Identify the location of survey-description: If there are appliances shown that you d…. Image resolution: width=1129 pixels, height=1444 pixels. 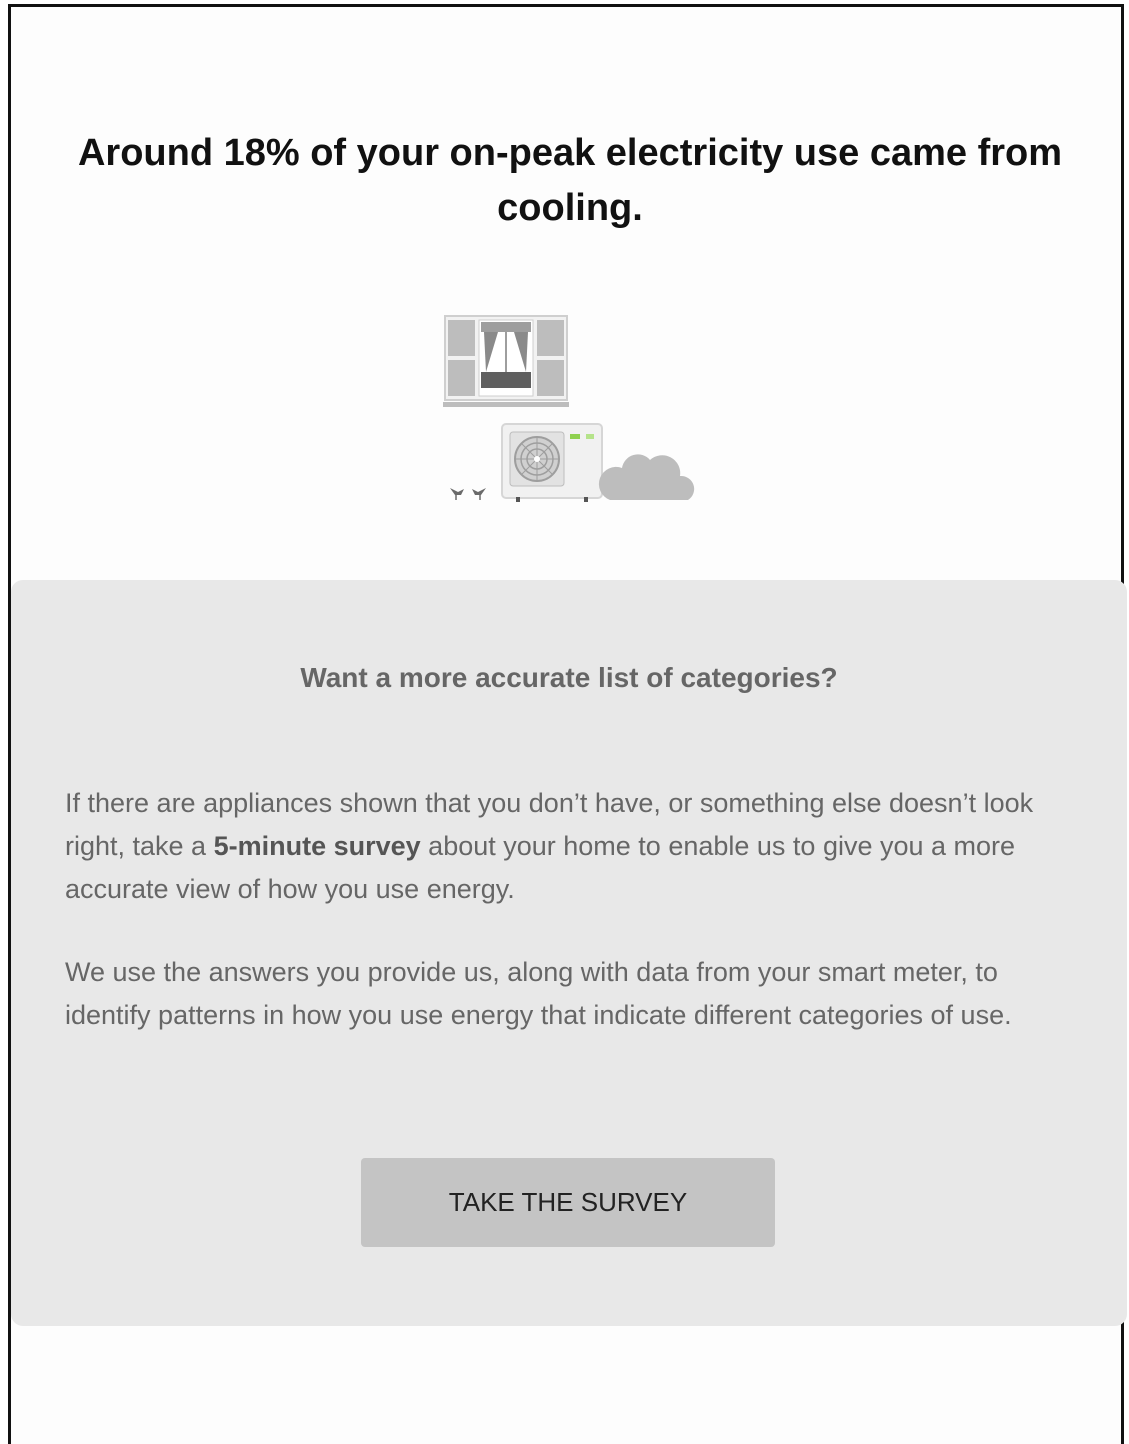
(565, 846).